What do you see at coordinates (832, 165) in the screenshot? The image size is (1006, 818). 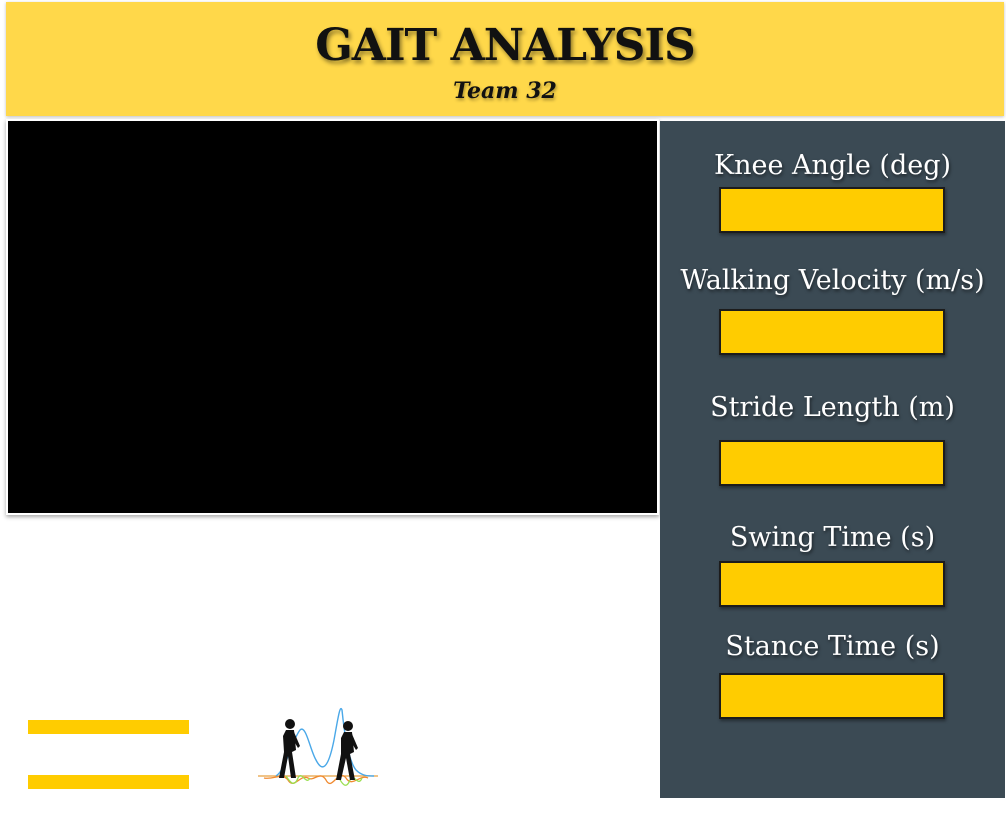 I see `knee-angle-label: Knee Angle (deg)` at bounding box center [832, 165].